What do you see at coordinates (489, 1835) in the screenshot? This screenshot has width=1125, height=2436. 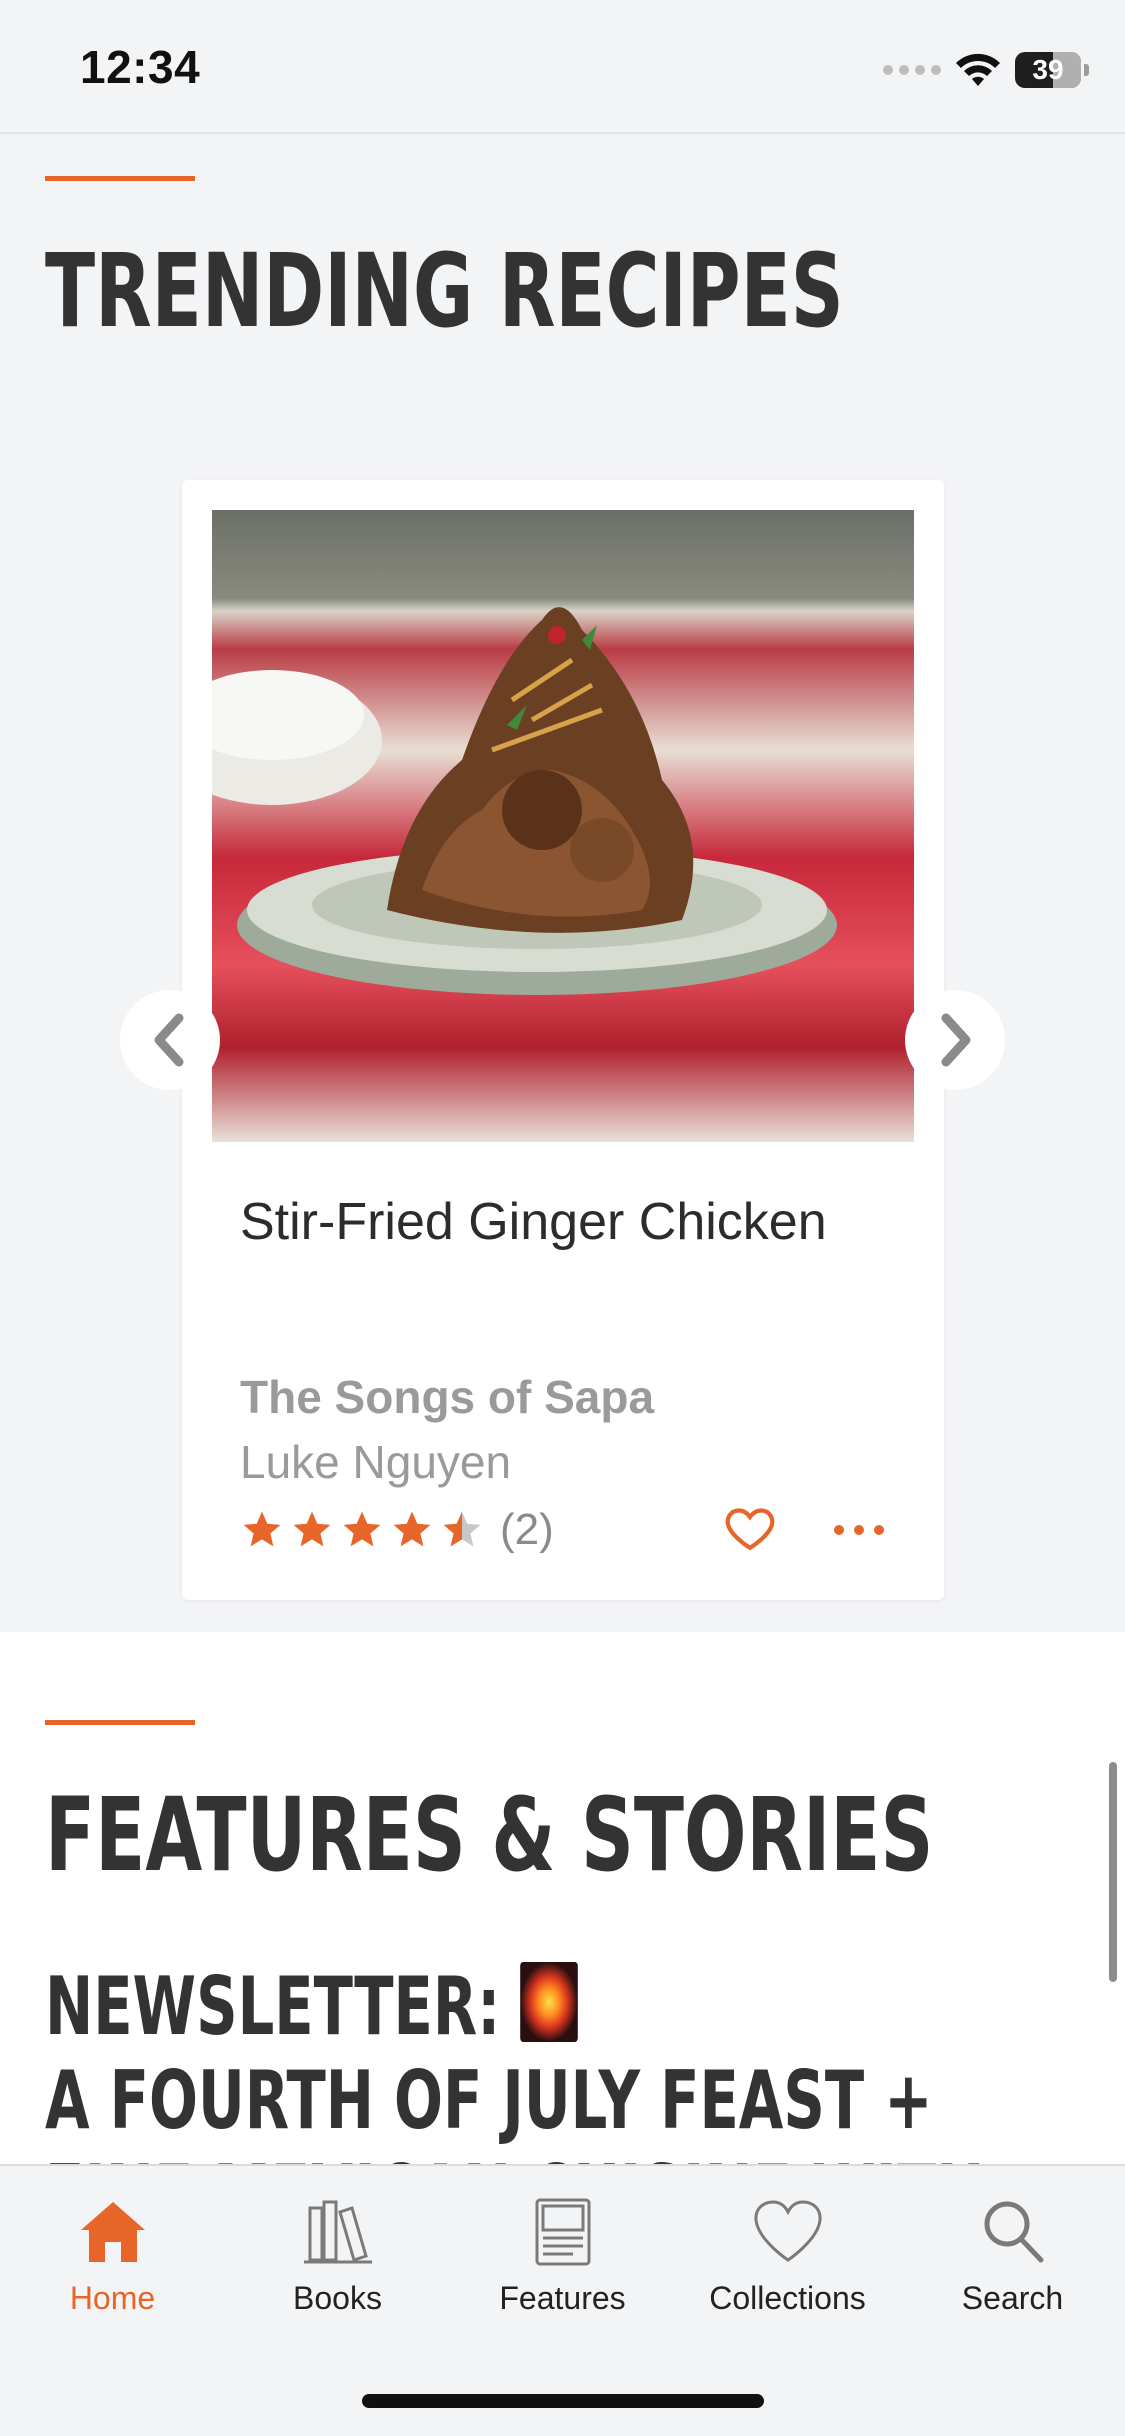 I see `features-heading: Features & Stories` at bounding box center [489, 1835].